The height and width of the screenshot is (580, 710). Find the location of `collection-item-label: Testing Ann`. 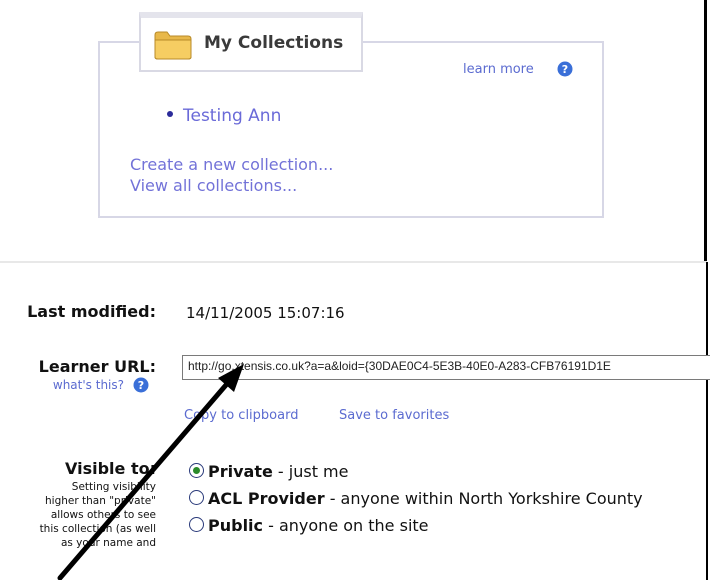

collection-item-label: Testing Ann is located at coordinates (232, 116).